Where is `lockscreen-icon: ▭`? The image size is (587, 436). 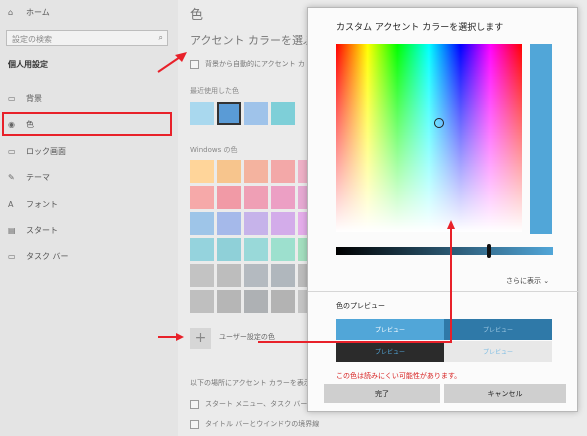 lockscreen-icon: ▭ is located at coordinates (12, 151).